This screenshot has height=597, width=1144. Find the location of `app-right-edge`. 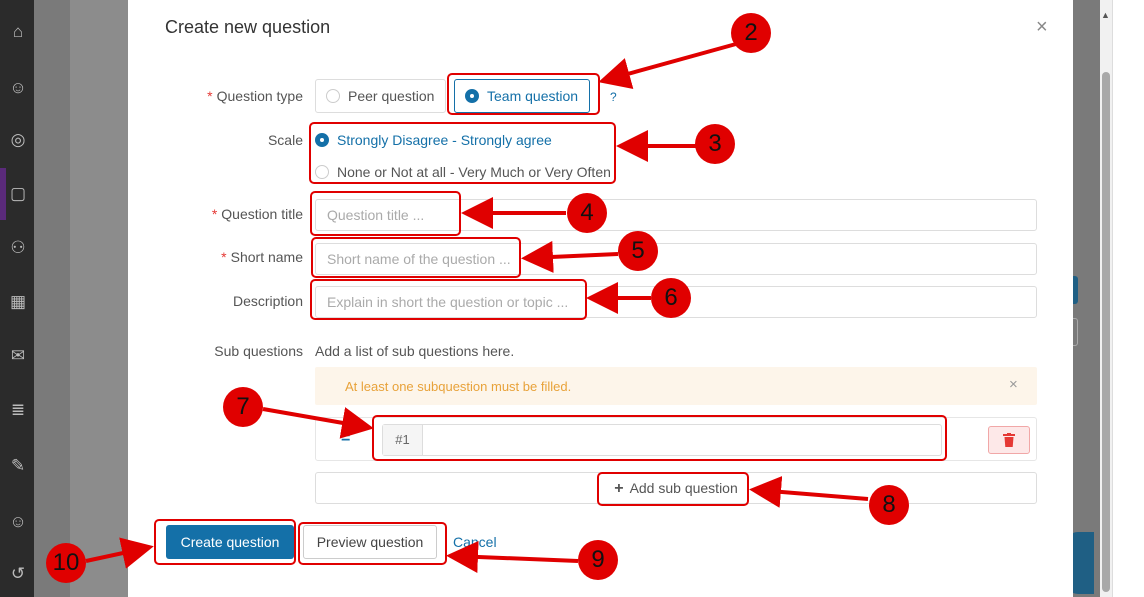

app-right-edge is located at coordinates (1128, 298).